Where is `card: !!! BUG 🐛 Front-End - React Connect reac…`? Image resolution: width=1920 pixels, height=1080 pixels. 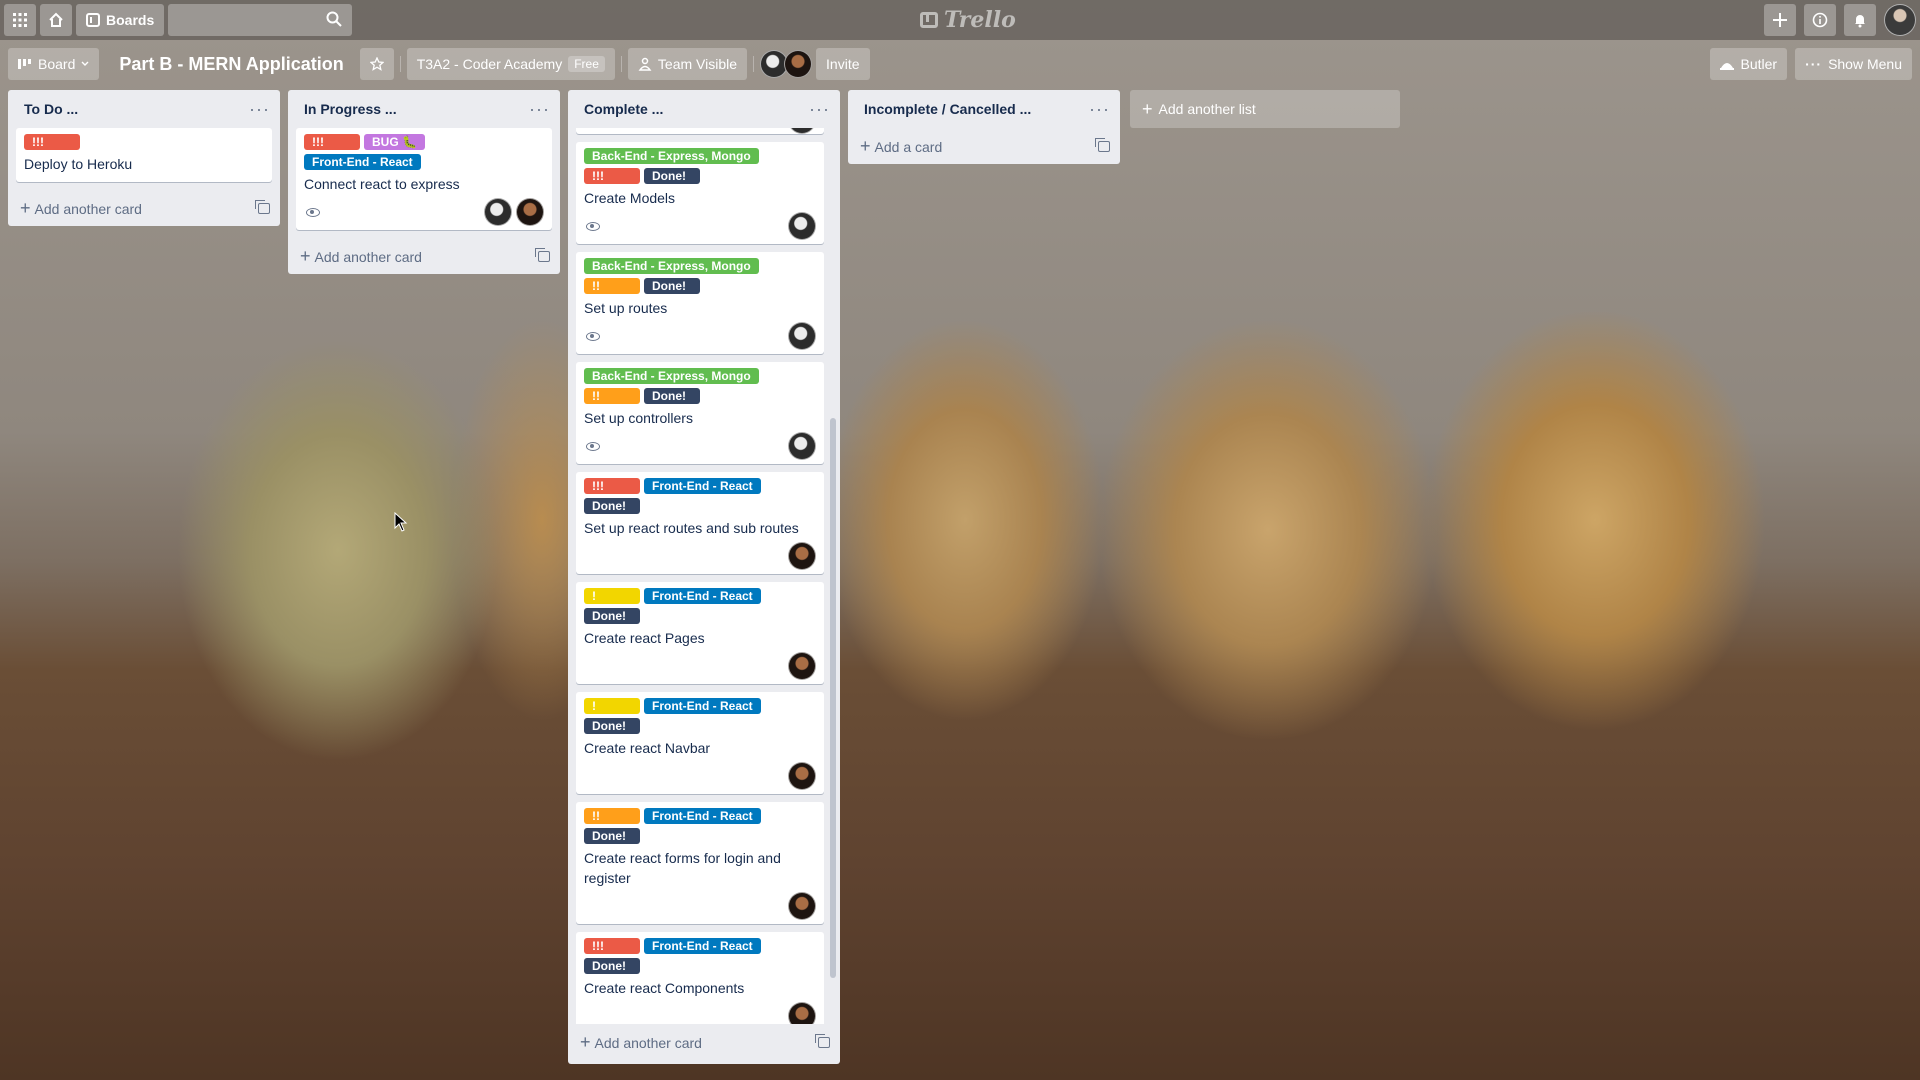 card: !!! BUG 🐛 Front-End - React Connect reac… is located at coordinates (424, 179).